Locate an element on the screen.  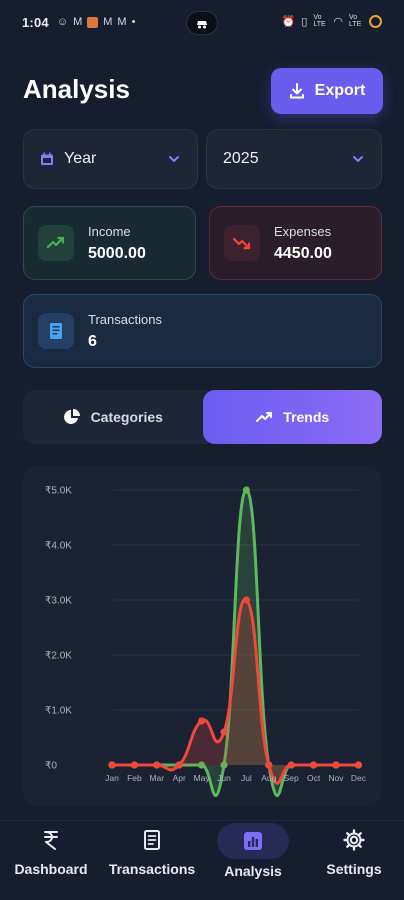
trend-line-icon is located at coordinates (264, 417).